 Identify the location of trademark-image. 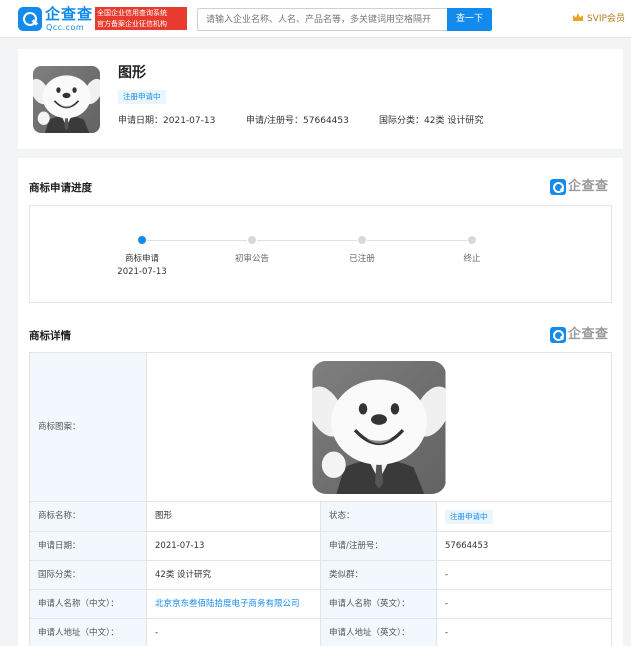
(379, 427).